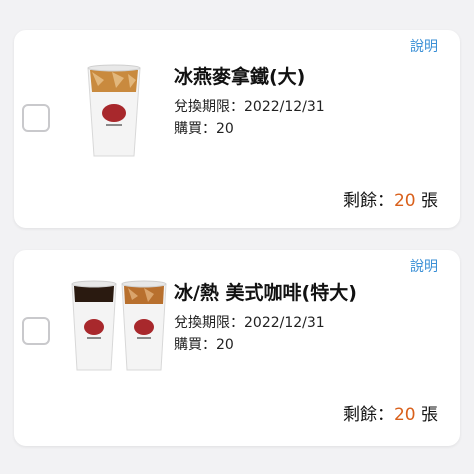 This screenshot has width=474, height=474. Describe the element at coordinates (265, 293) in the screenshot. I see `item-title: 冰/熱 美式咖啡(特大)` at that location.